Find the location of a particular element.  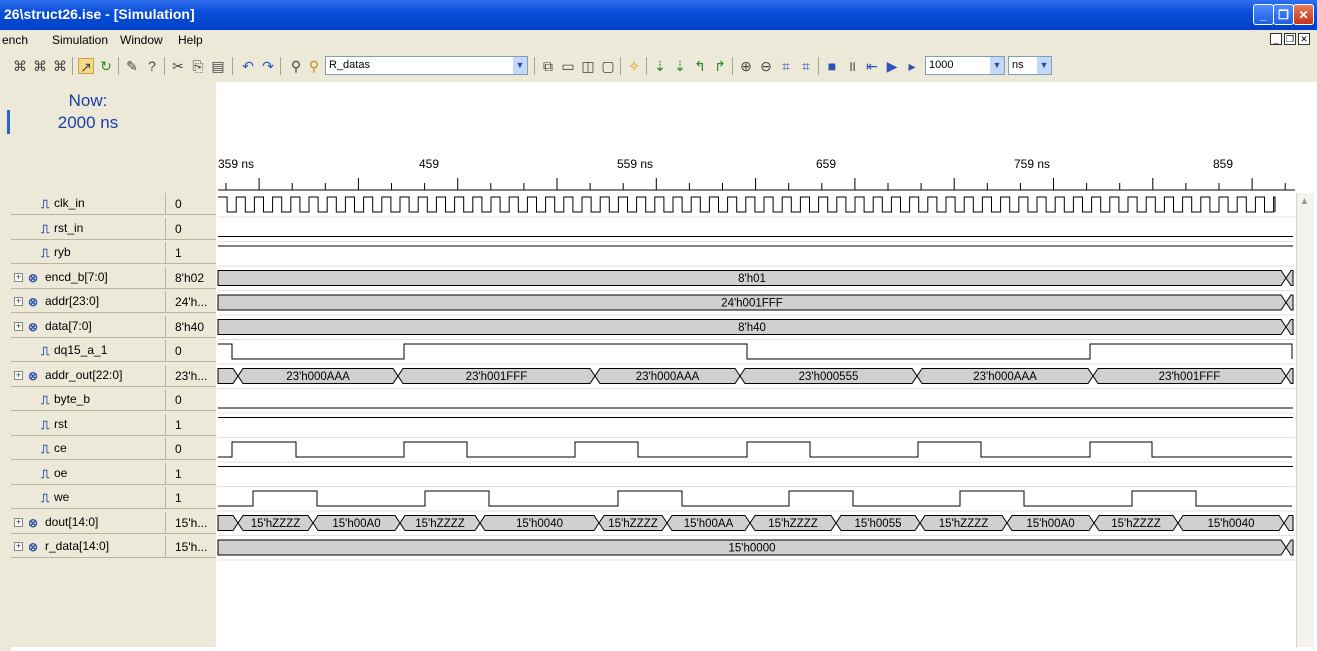

signal-row-6: ⎍ dq15_a_1 is located at coordinates (88, 351).